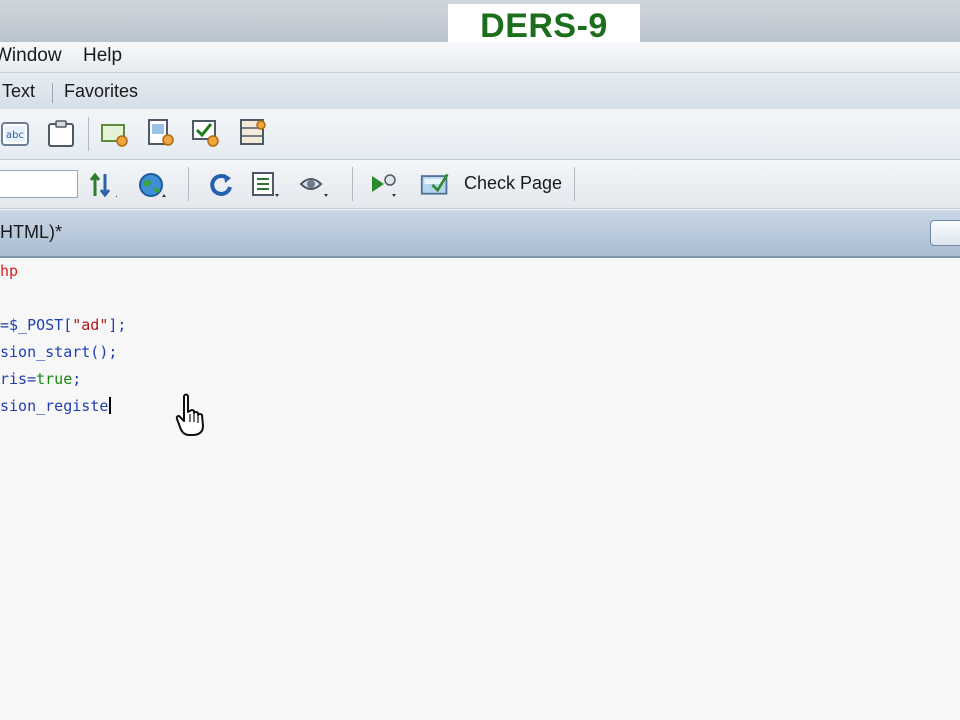 The image size is (960, 720). I want to click on globe-icon, so click(153, 185).